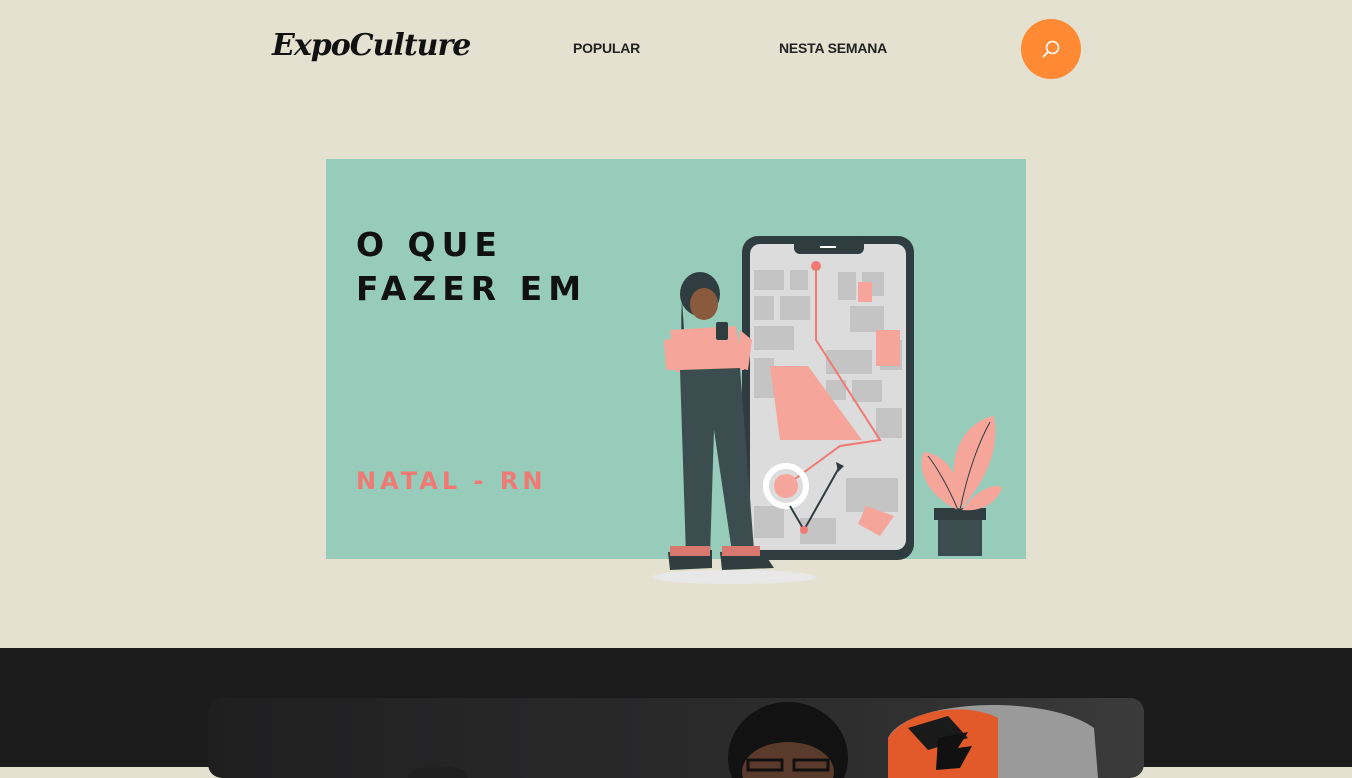  I want to click on nav-popular: POPULAR, so click(606, 48).